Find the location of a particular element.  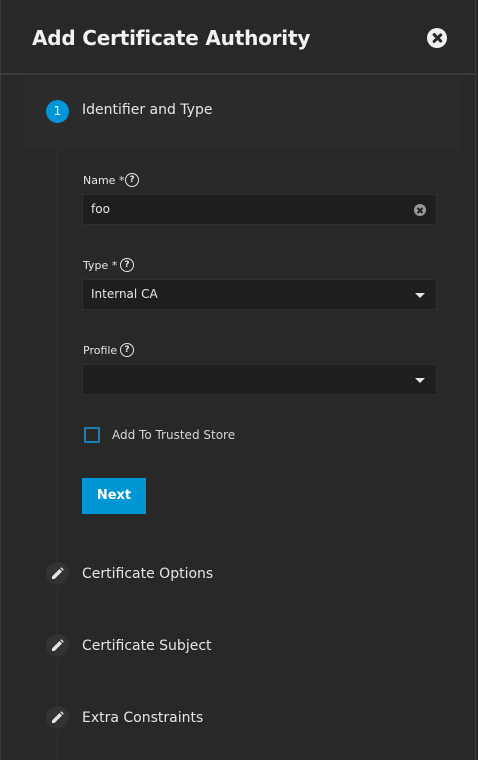

name-input: foo is located at coordinates (259, 209).